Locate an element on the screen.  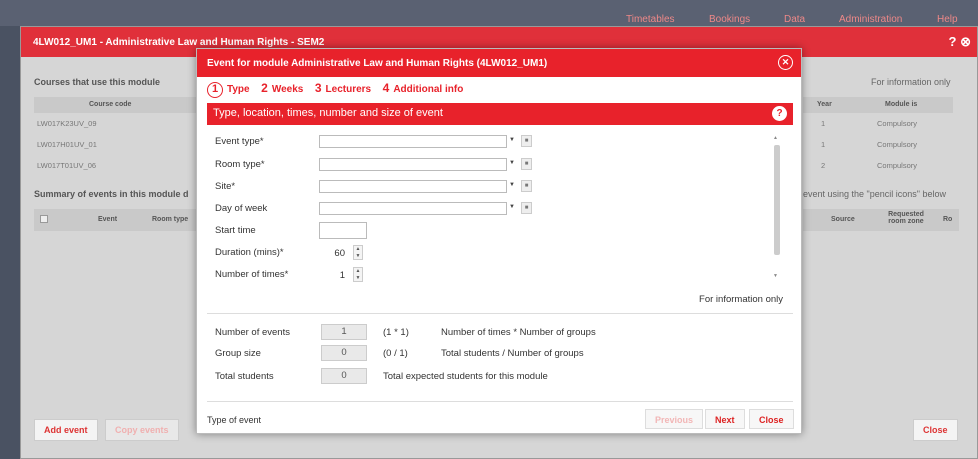
site-row: Site* ▼ ■ is located at coordinates (385, 187).